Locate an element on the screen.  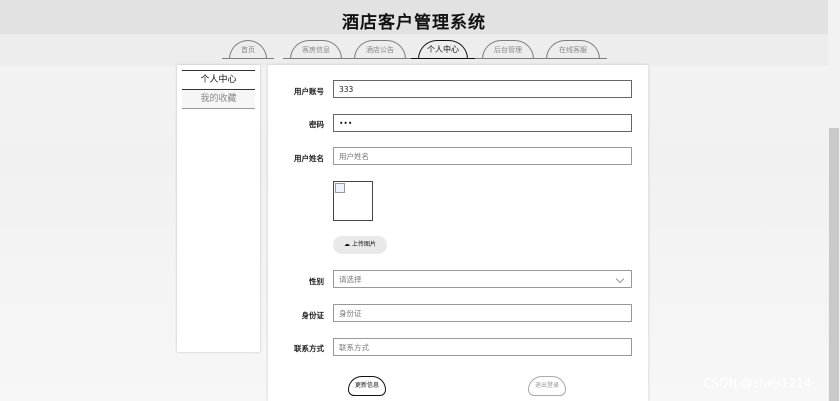
tab-rooms: 客房信息 is located at coordinates (316, 49).